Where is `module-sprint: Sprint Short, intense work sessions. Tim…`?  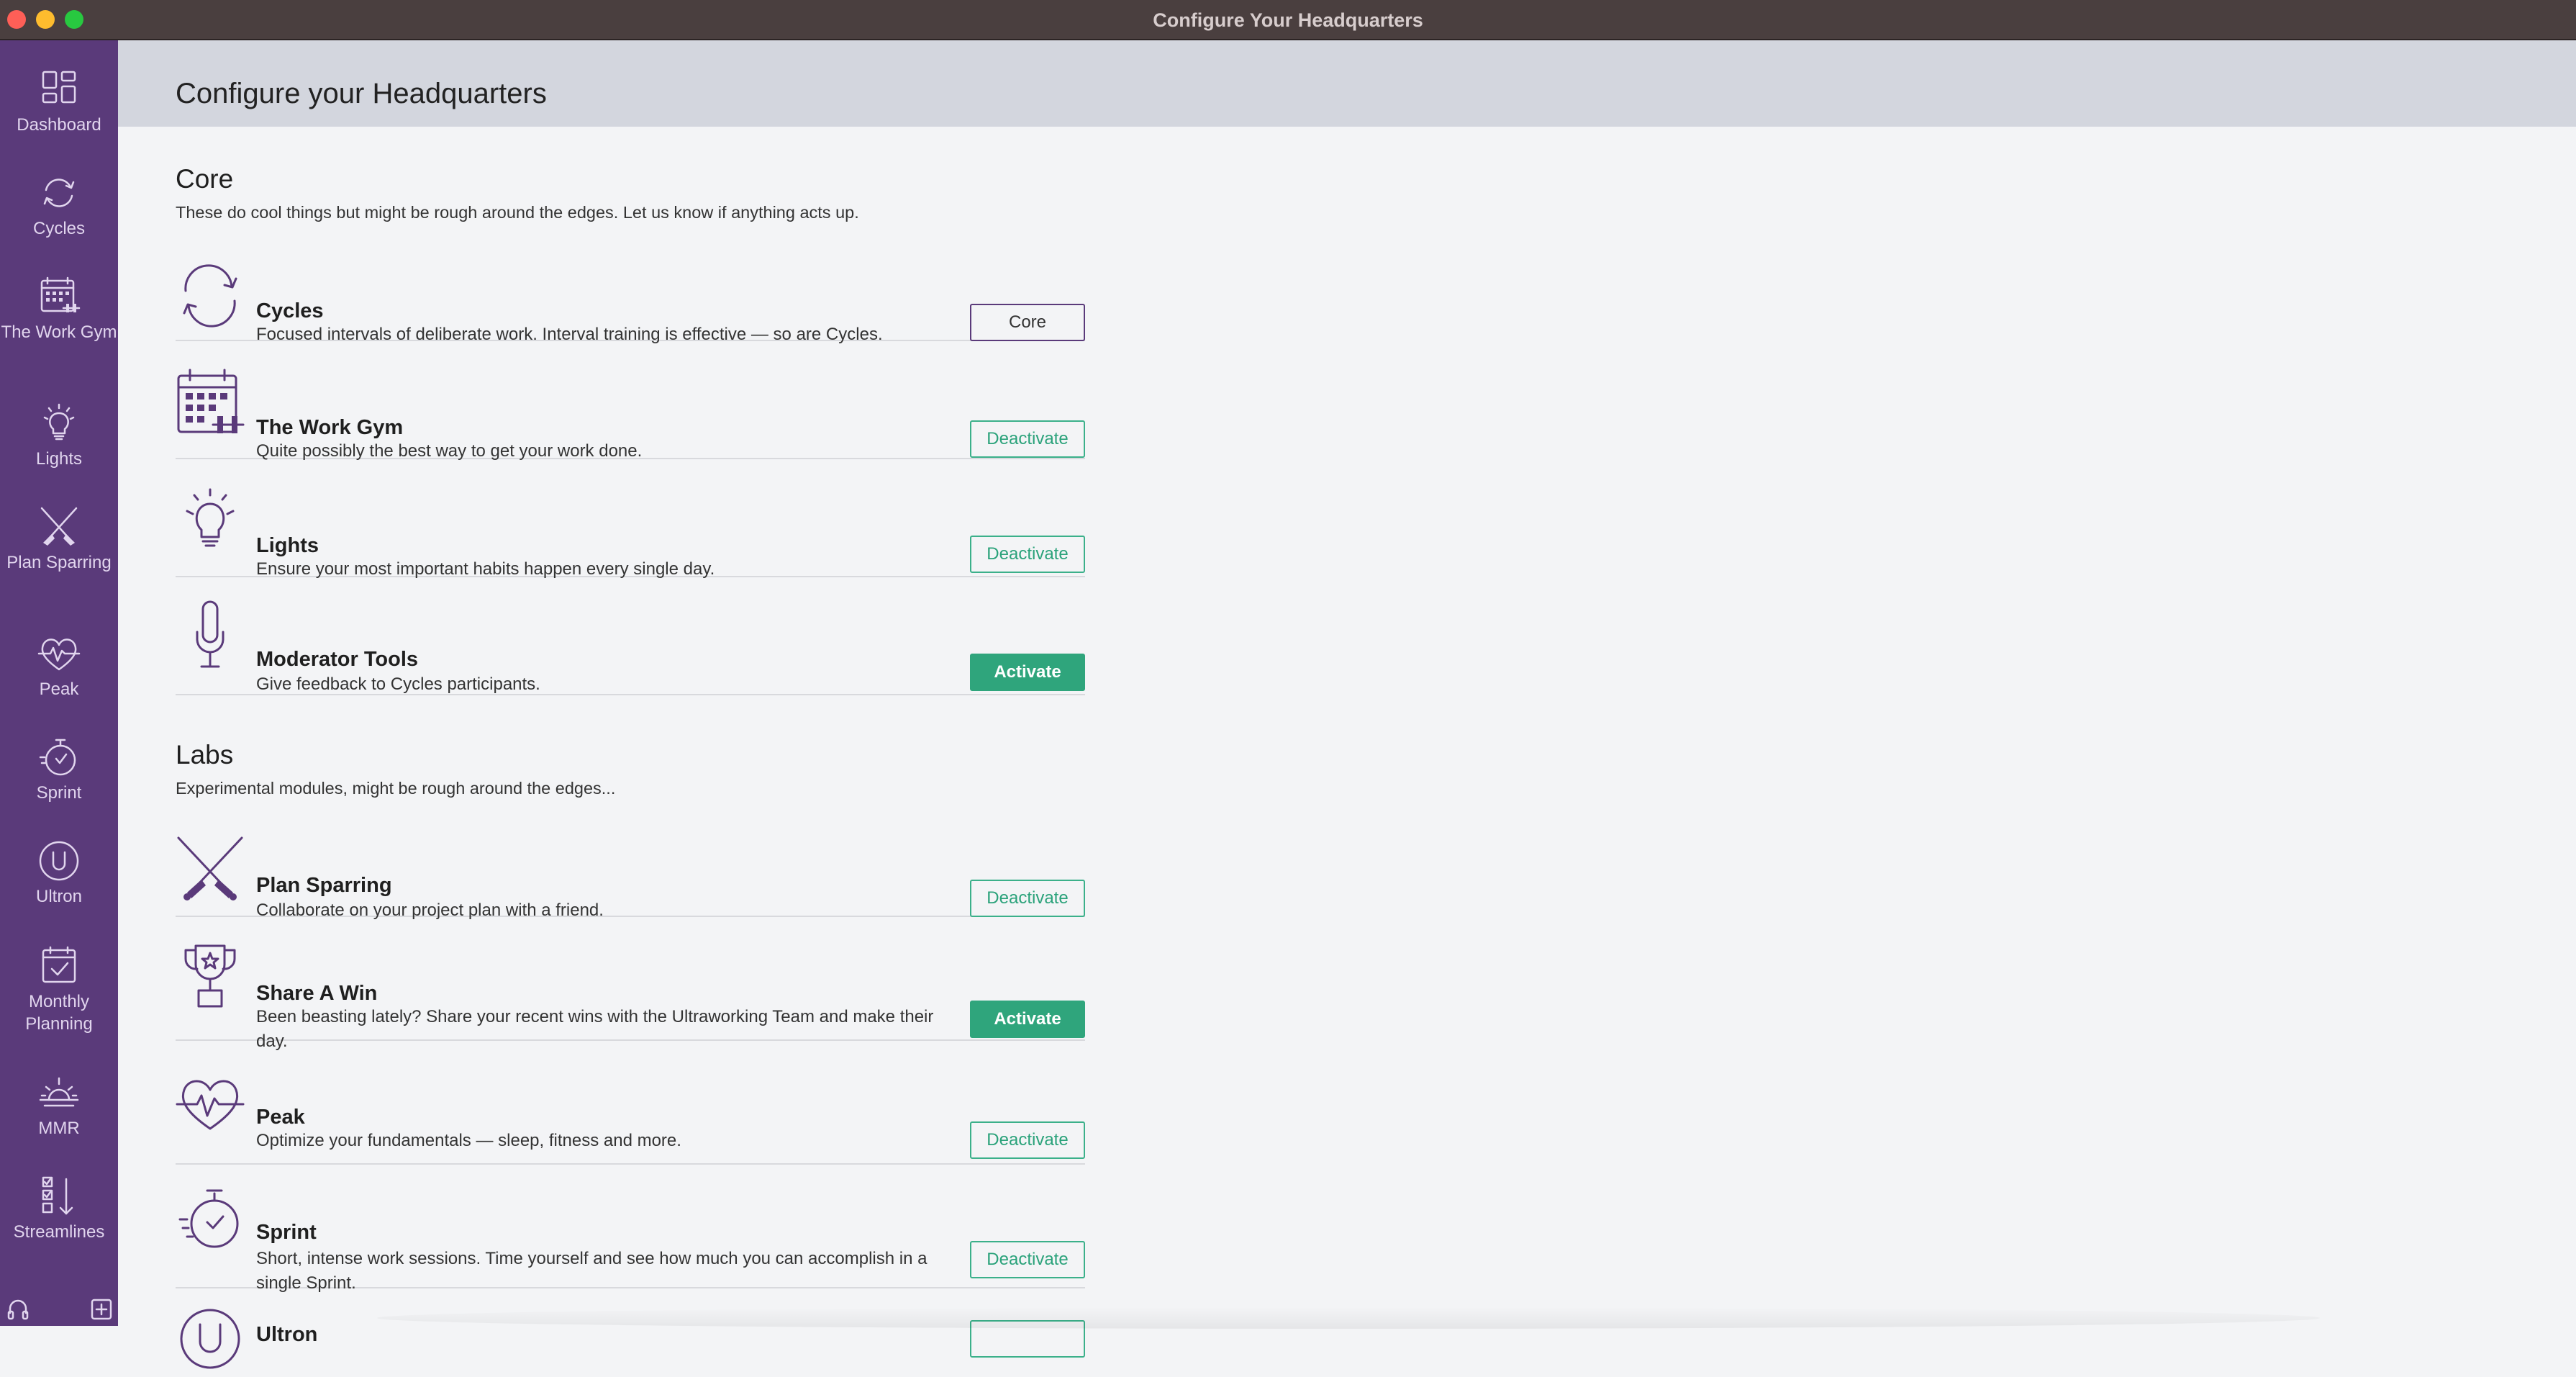
module-sprint: Sprint Short, intense work sessions. Tim… is located at coordinates (630, 1229).